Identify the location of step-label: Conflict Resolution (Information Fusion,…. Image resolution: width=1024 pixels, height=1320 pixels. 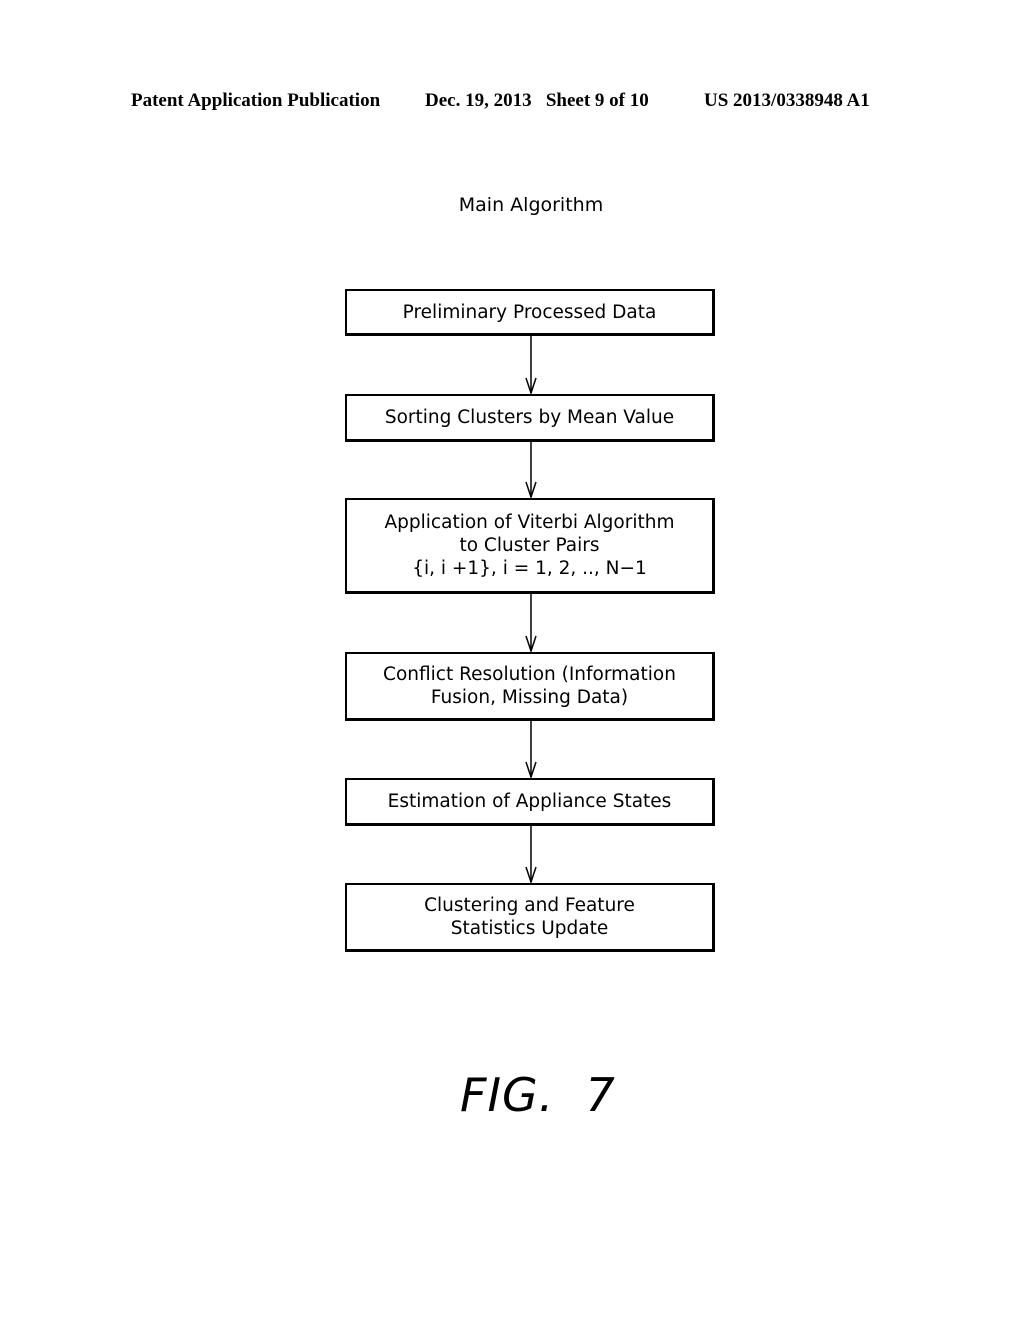
(529, 686).